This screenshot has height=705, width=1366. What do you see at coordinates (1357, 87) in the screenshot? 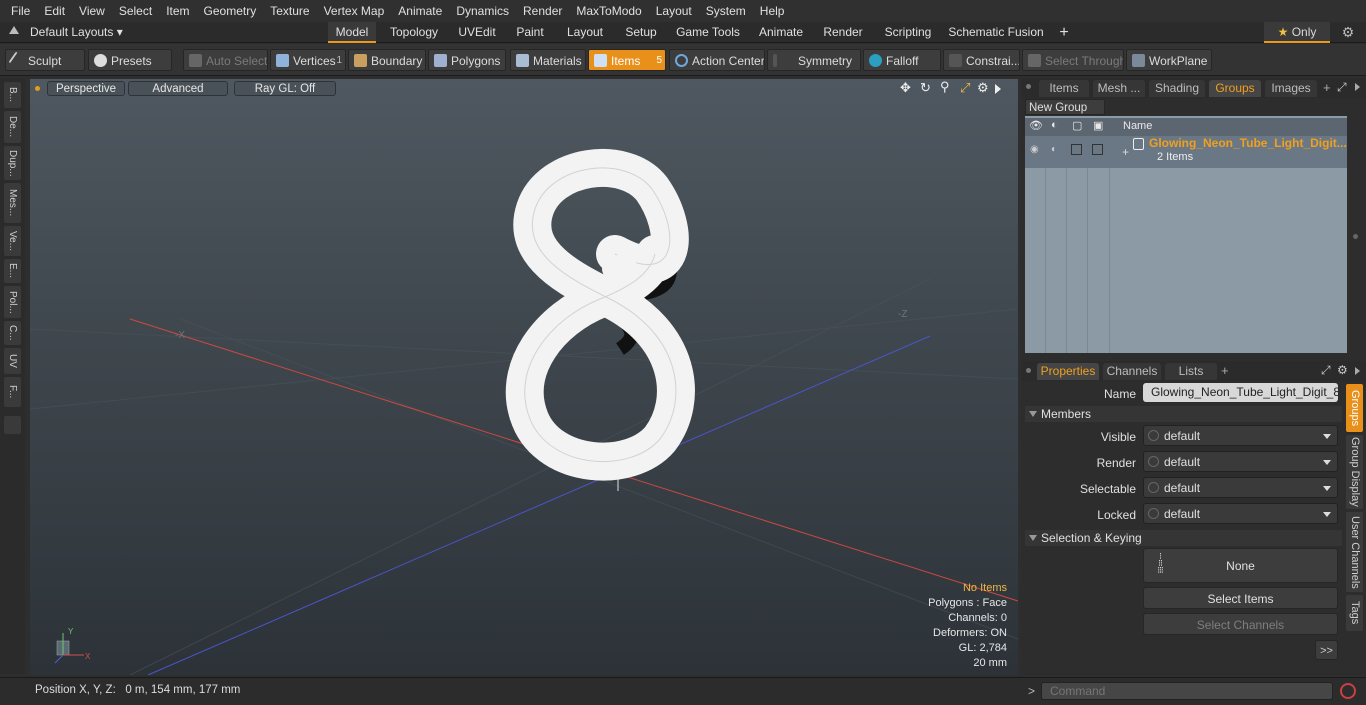
I see `panel-arrow-icon` at bounding box center [1357, 87].